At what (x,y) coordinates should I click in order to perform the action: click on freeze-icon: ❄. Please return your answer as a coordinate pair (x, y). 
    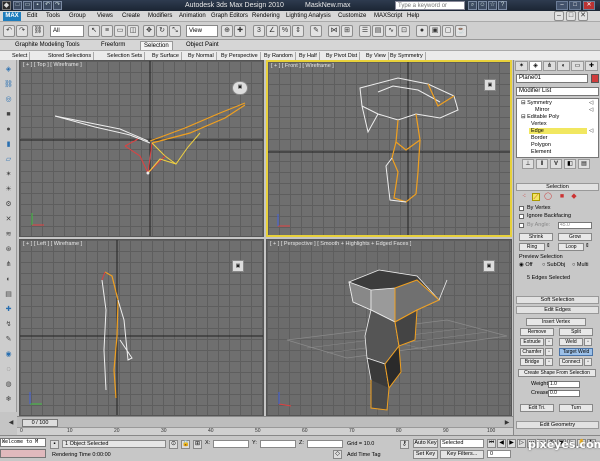
    Looking at the image, I should click on (8, 399).